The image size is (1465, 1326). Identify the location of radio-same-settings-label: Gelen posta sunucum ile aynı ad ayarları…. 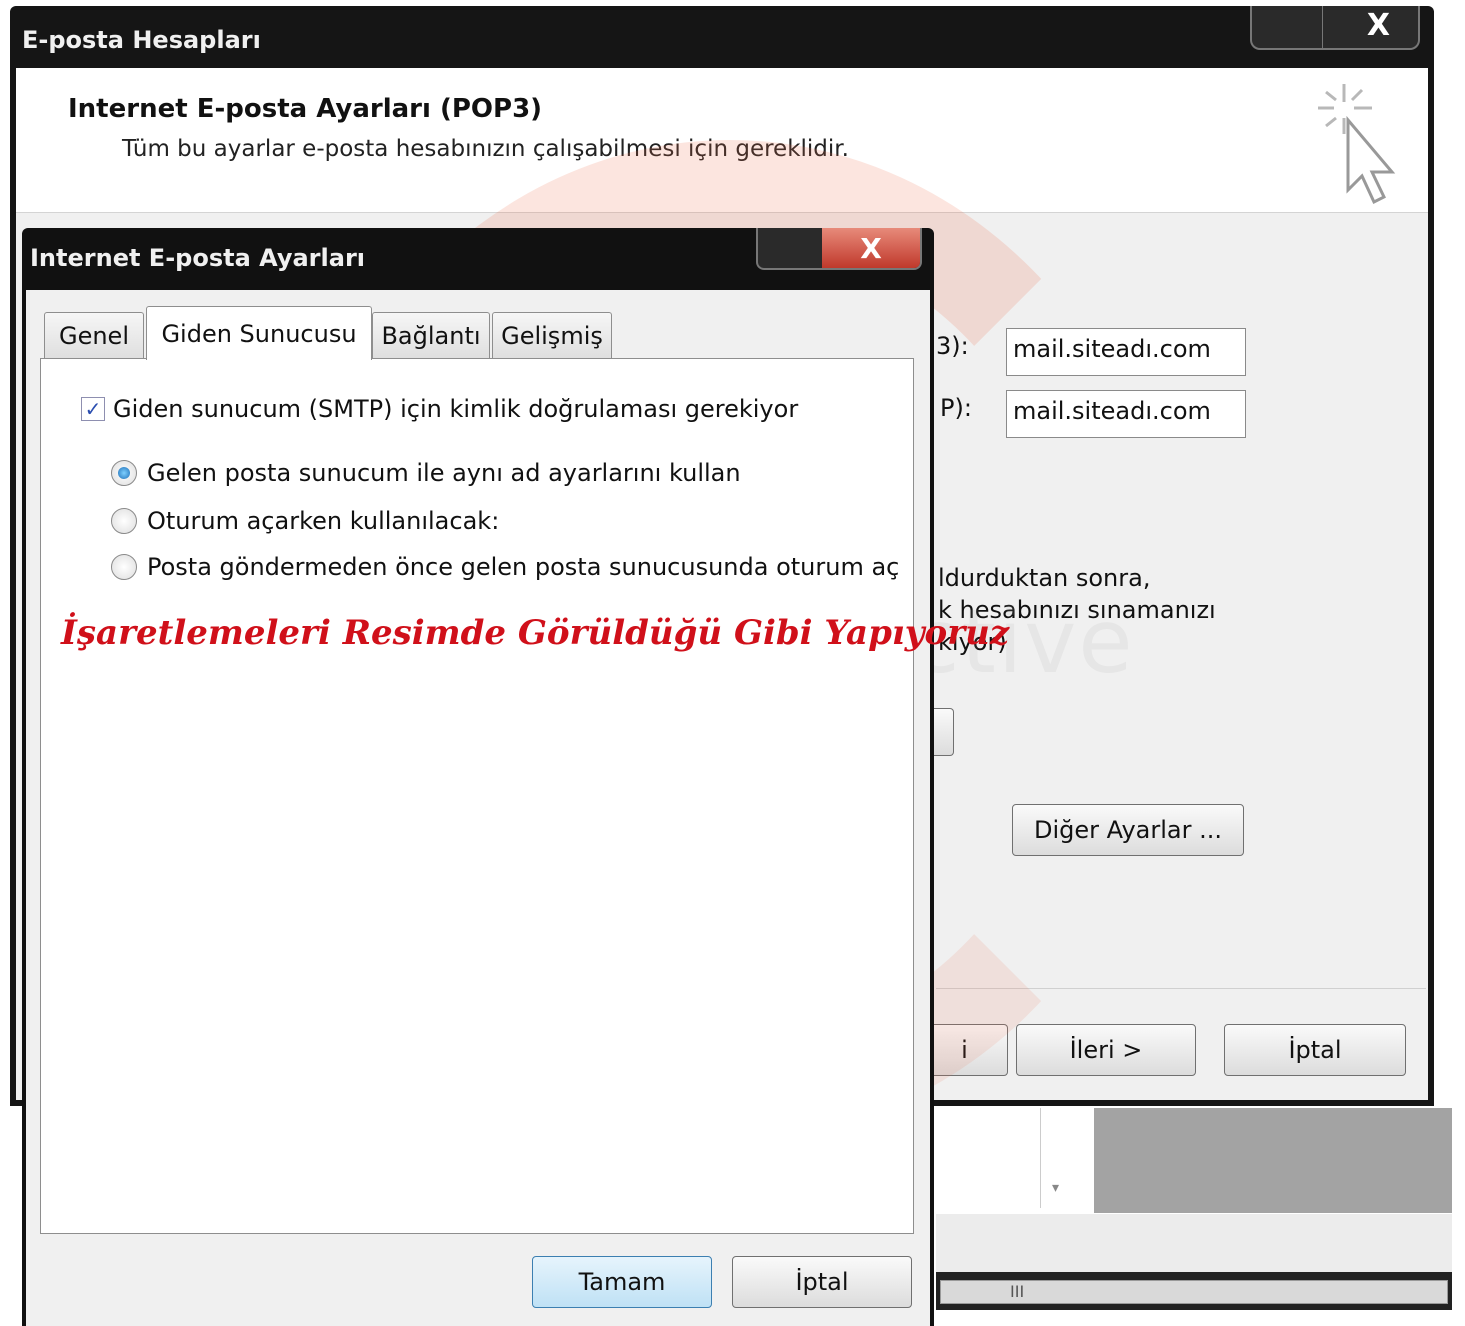
(444, 473).